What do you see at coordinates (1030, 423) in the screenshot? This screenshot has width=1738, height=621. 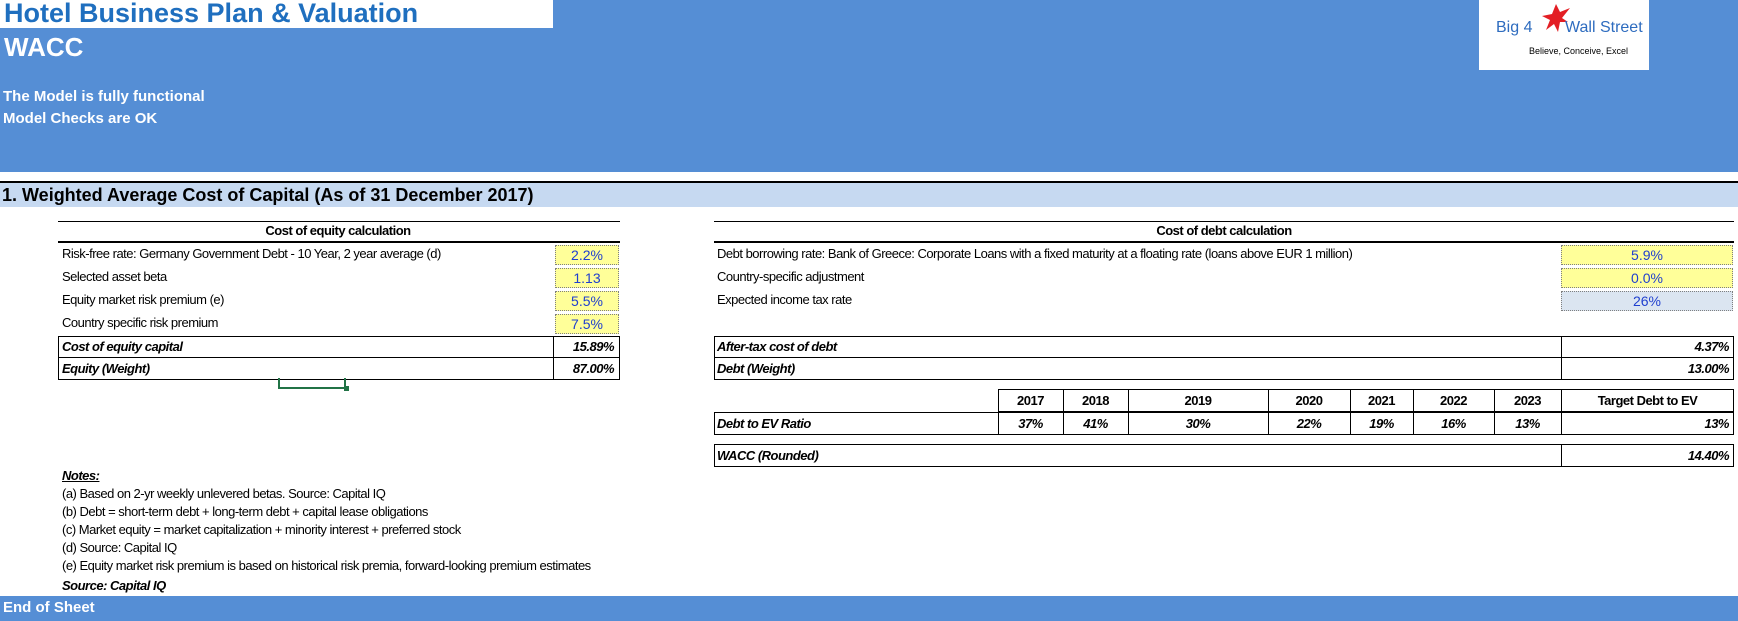 I see `ratio-2017: 37%` at bounding box center [1030, 423].